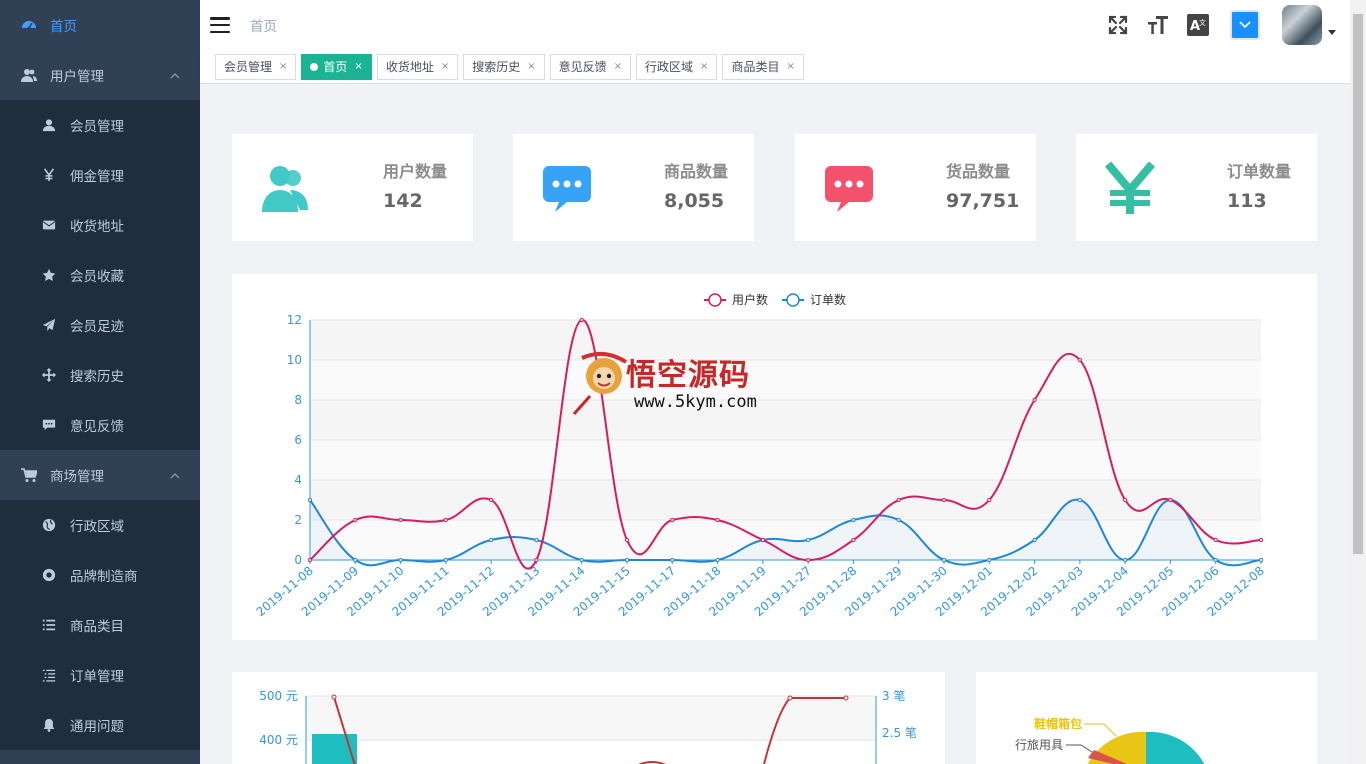 The height and width of the screenshot is (764, 1366). Describe the element at coordinates (1245, 25) in the screenshot. I see `theme-picker-button` at that location.